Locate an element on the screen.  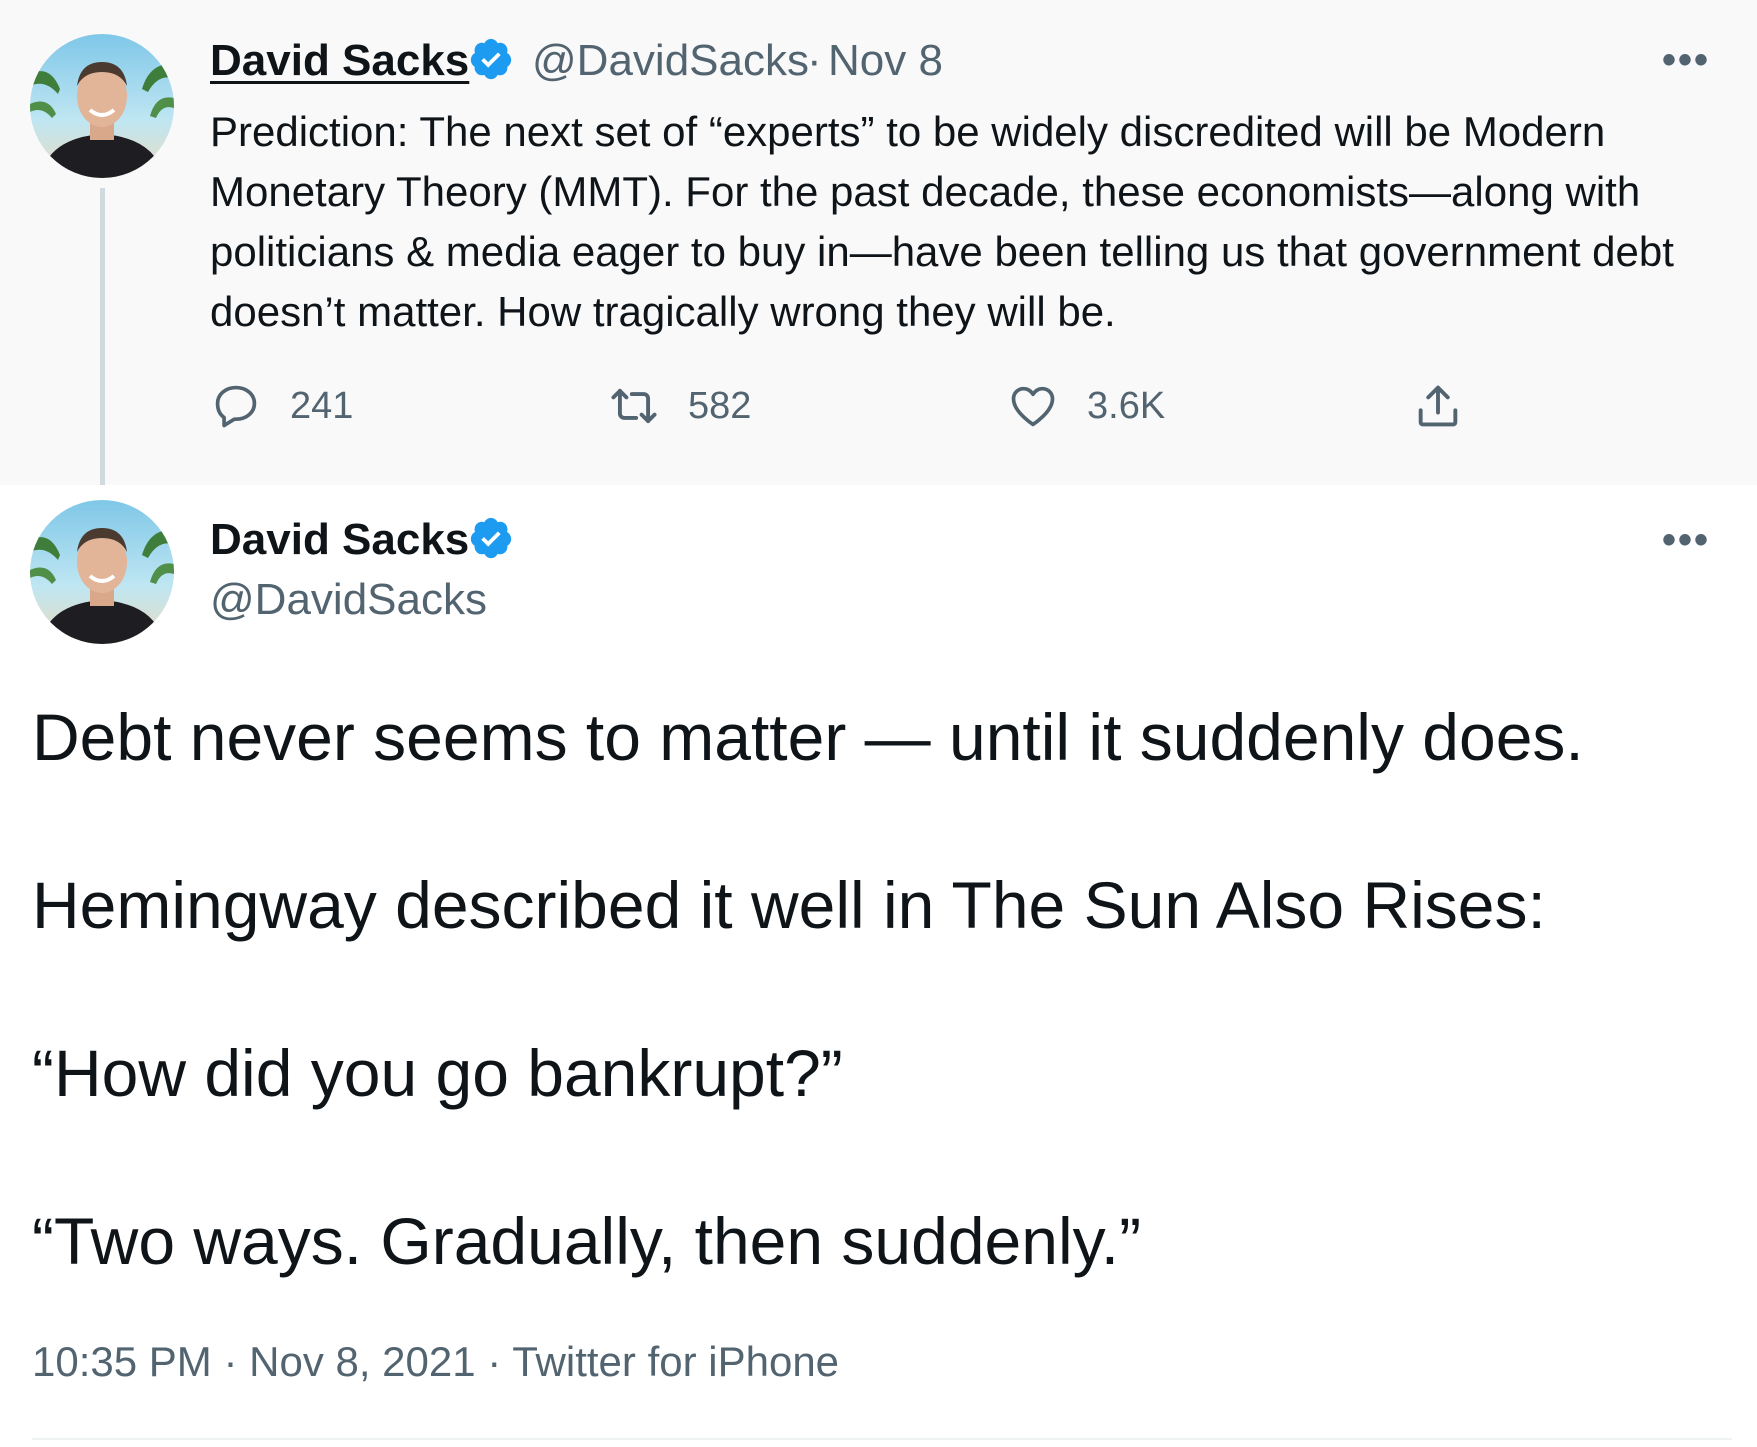
thread-line is located at coordinates (102, 336).